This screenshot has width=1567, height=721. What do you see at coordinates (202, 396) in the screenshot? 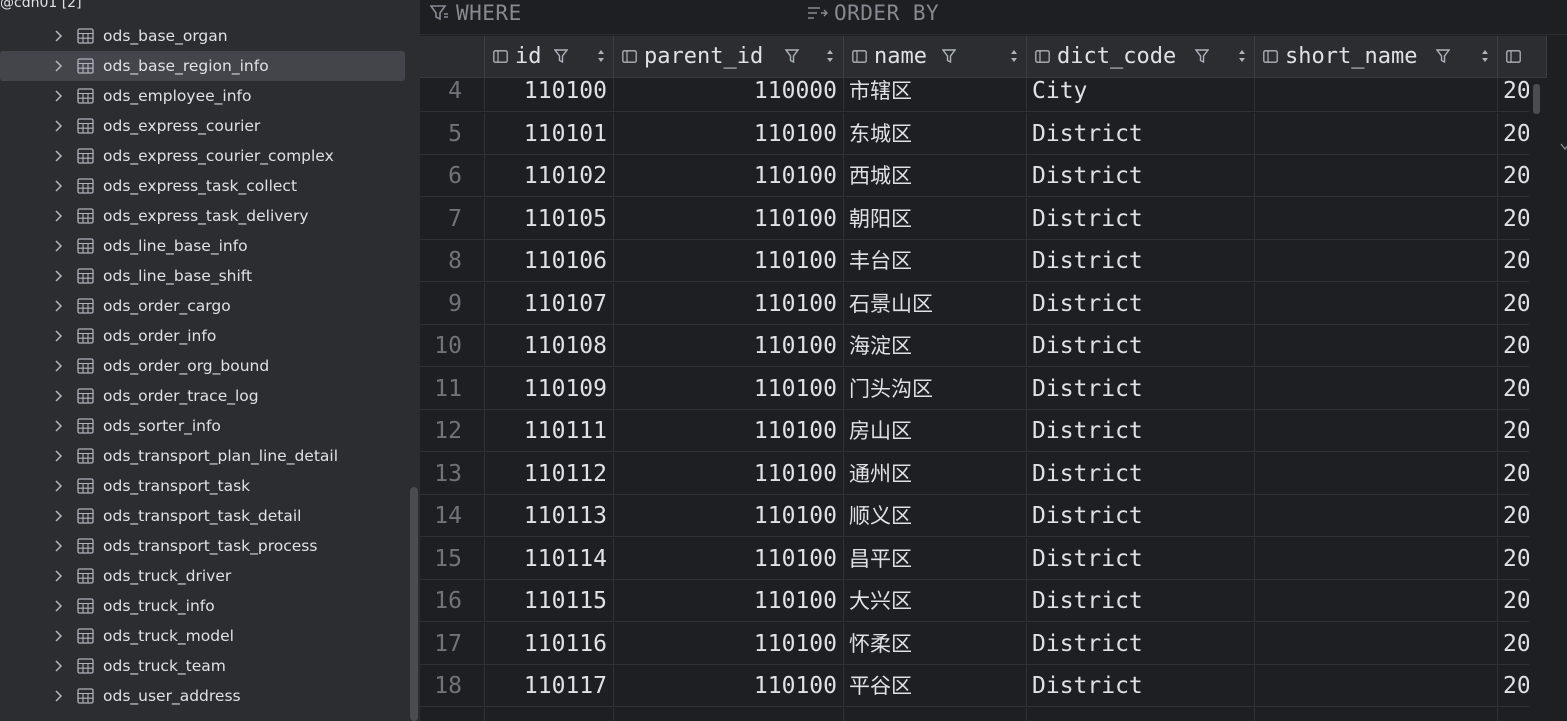
I see `tree-item-table: ods_order_trace_log` at bounding box center [202, 396].